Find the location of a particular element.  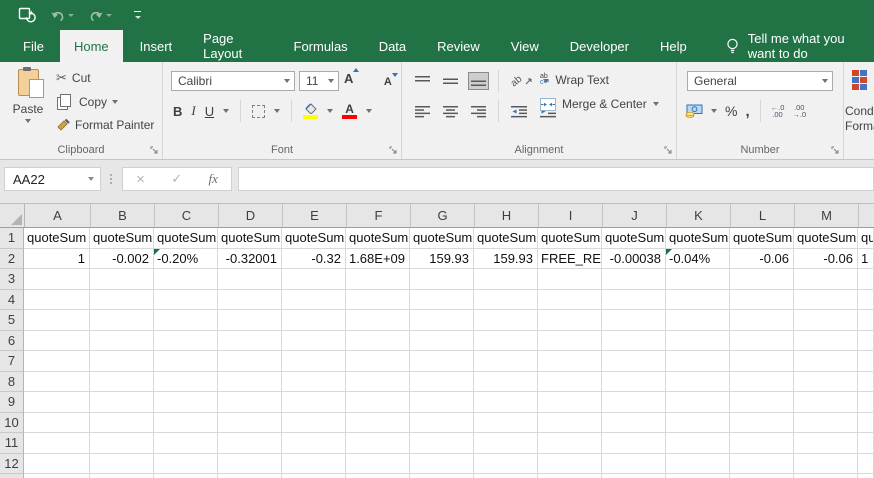

decrease-indent-icon is located at coordinates (519, 111).